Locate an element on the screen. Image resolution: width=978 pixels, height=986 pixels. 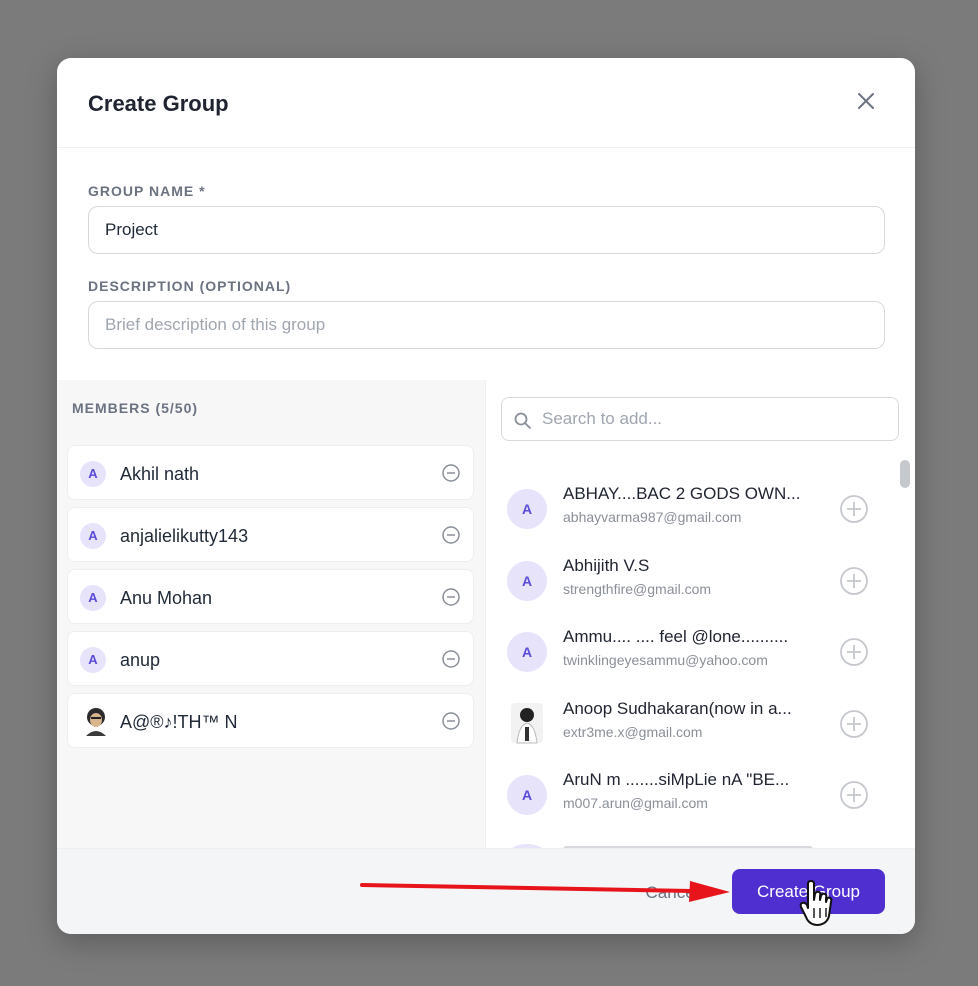
list-item: A Abhijith V.S strengthfire@gmail.com is located at coordinates (697, 587).